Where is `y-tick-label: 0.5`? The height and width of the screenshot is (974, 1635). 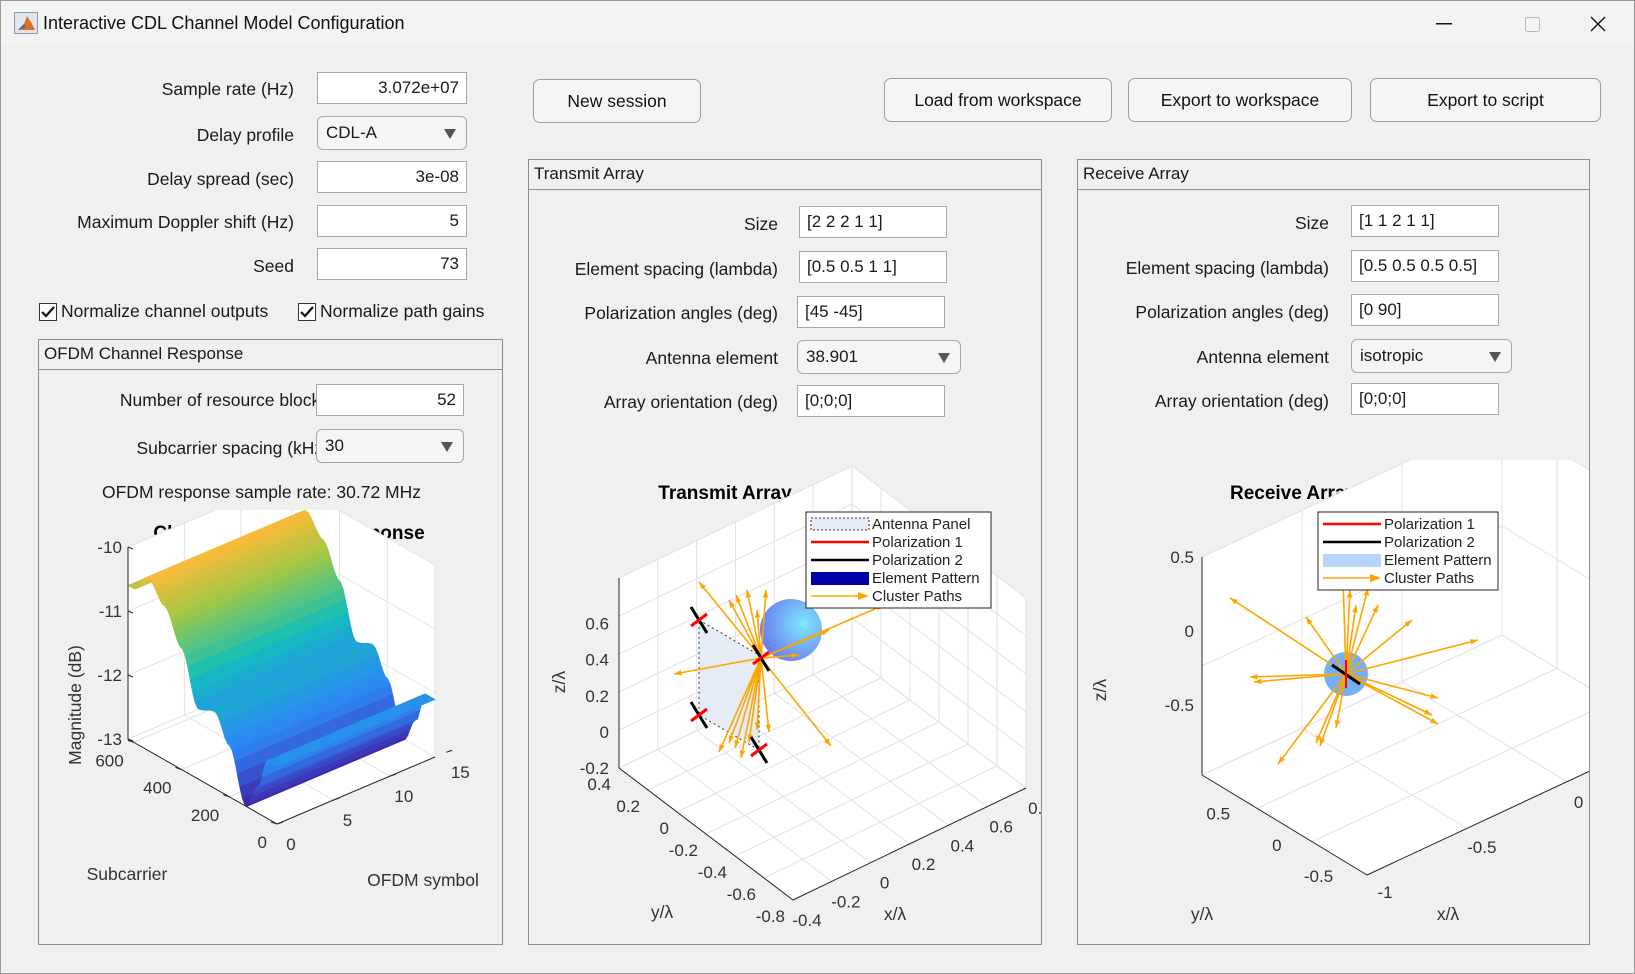 y-tick-label: 0.5 is located at coordinates (1218, 814).